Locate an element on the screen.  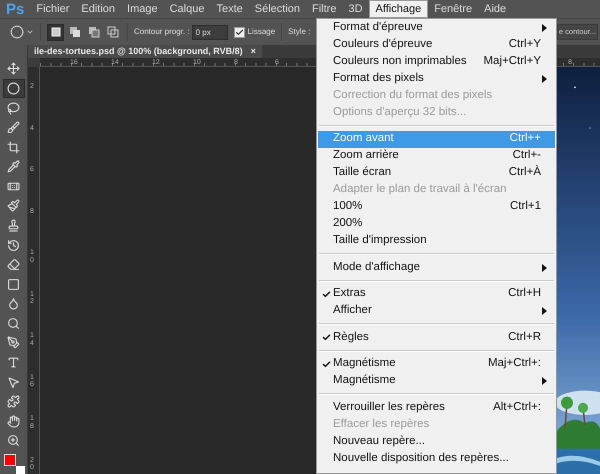
menu-option-label: Mode d'affichage is located at coordinates (377, 267).